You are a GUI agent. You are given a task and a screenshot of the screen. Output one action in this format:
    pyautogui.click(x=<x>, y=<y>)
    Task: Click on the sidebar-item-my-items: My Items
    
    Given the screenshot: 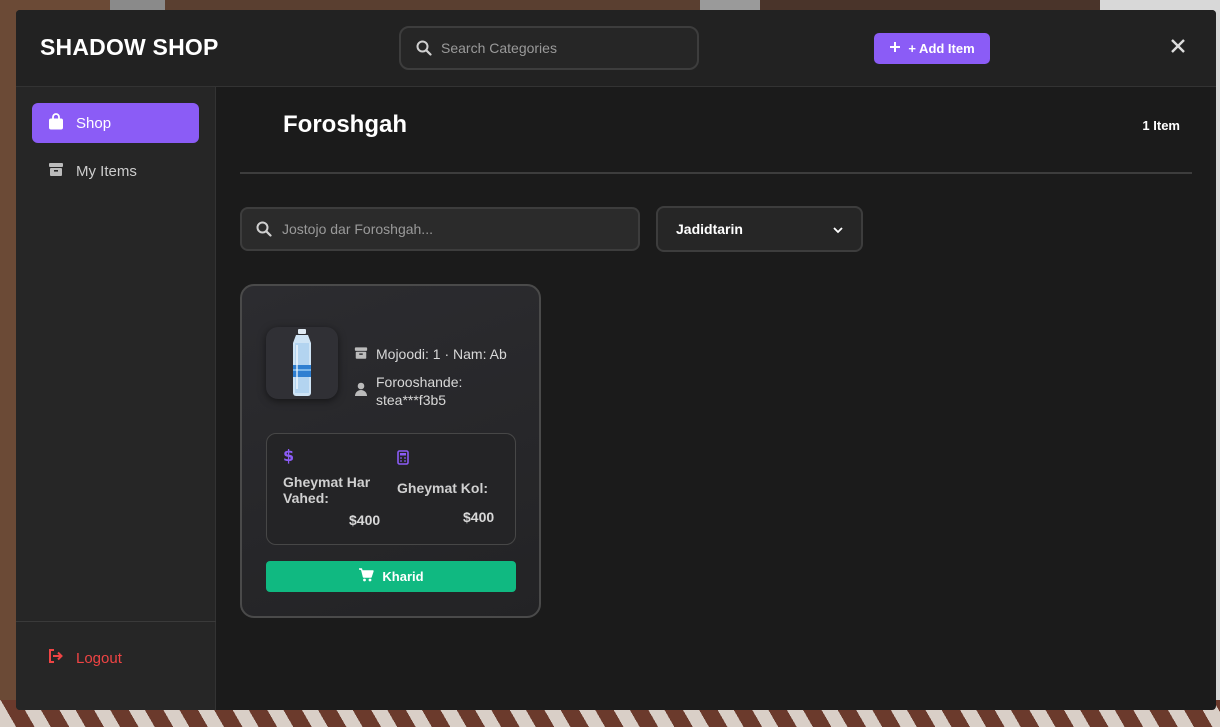 What is the action you would take?
    pyautogui.click(x=115, y=171)
    